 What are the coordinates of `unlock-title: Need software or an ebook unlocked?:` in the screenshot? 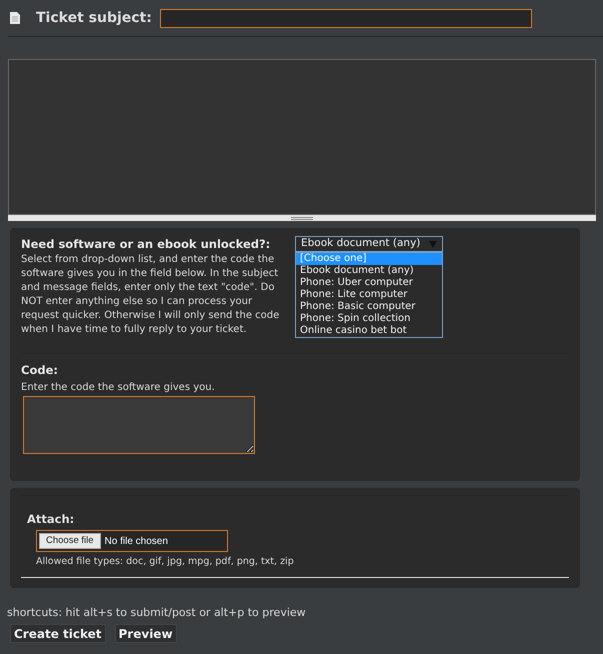 It's located at (146, 244).